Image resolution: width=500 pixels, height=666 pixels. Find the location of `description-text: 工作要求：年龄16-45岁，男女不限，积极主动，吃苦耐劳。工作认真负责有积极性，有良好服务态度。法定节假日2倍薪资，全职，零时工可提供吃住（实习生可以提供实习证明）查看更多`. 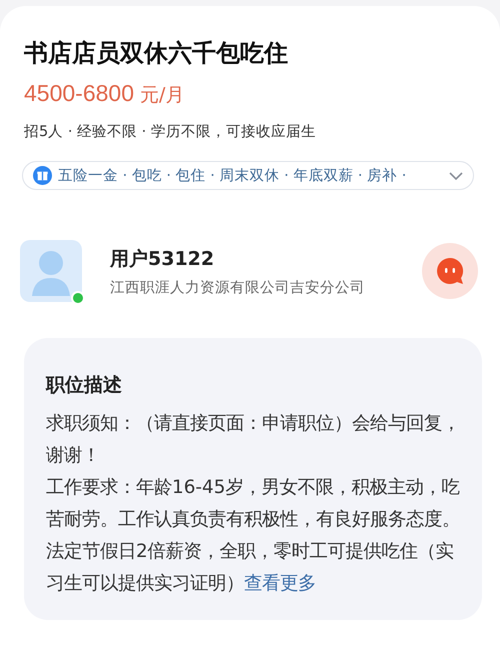

description-text: 工作要求：年龄16-45岁，男女不限，积极主动，吃苦耐劳。工作认真负责有积极性，有良好服务态度。法定节假日2倍薪资，全职，零时工可提供吃住（实习生可以提供实习证明）查看更多 is located at coordinates (253, 536).